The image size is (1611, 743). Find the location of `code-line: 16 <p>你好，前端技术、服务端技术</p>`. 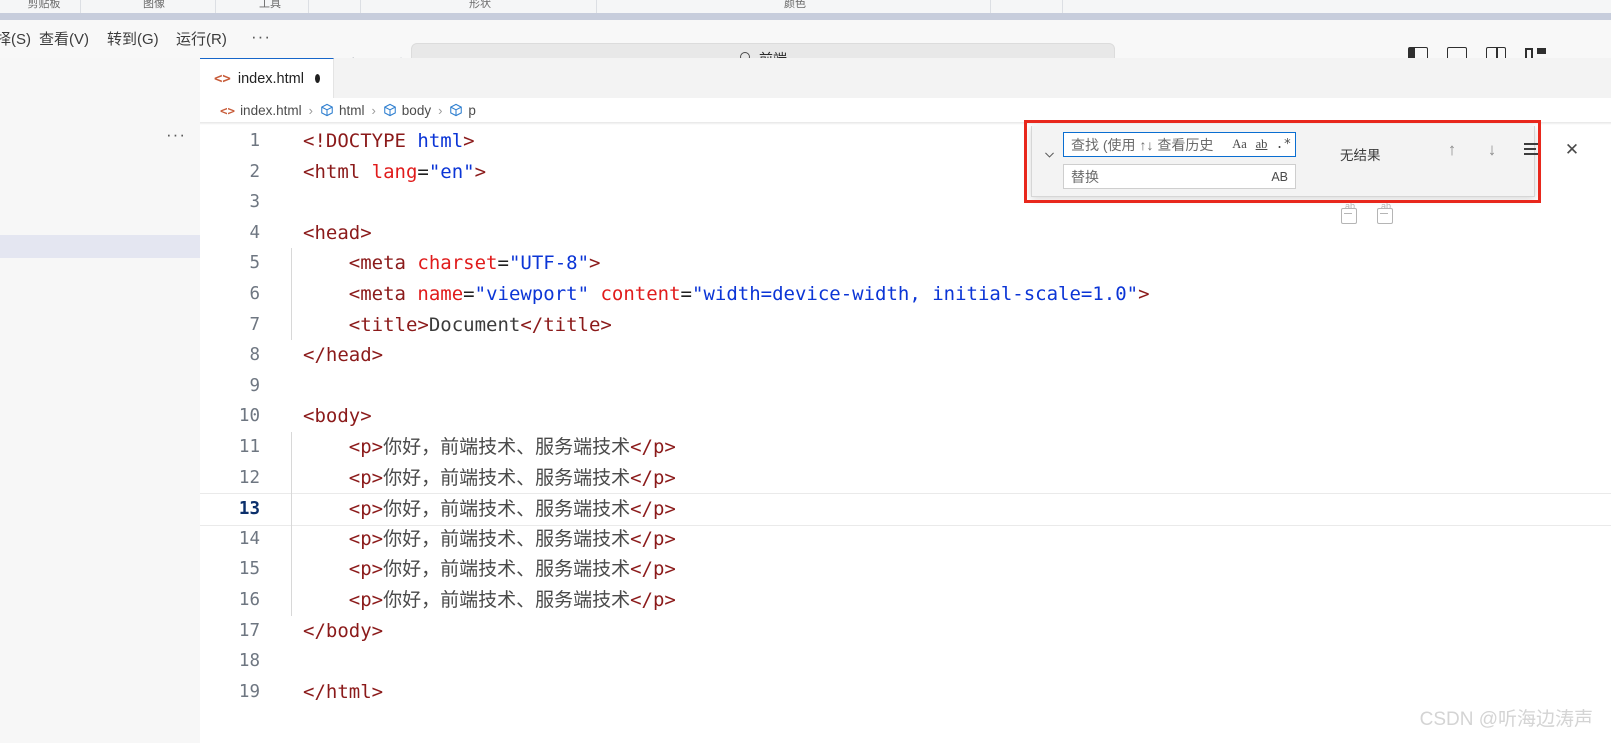

code-line: 16 <p>你好，前端技术、服务端技术</p> is located at coordinates (905, 600).